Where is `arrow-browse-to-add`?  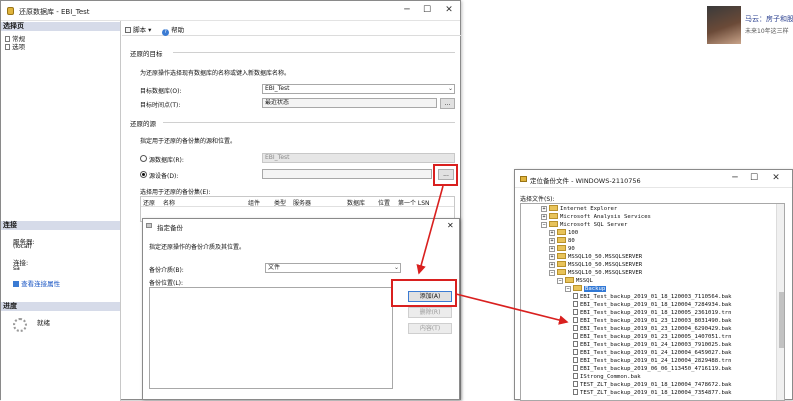
arrow-browse-to-add is located at coordinates (430, 230).